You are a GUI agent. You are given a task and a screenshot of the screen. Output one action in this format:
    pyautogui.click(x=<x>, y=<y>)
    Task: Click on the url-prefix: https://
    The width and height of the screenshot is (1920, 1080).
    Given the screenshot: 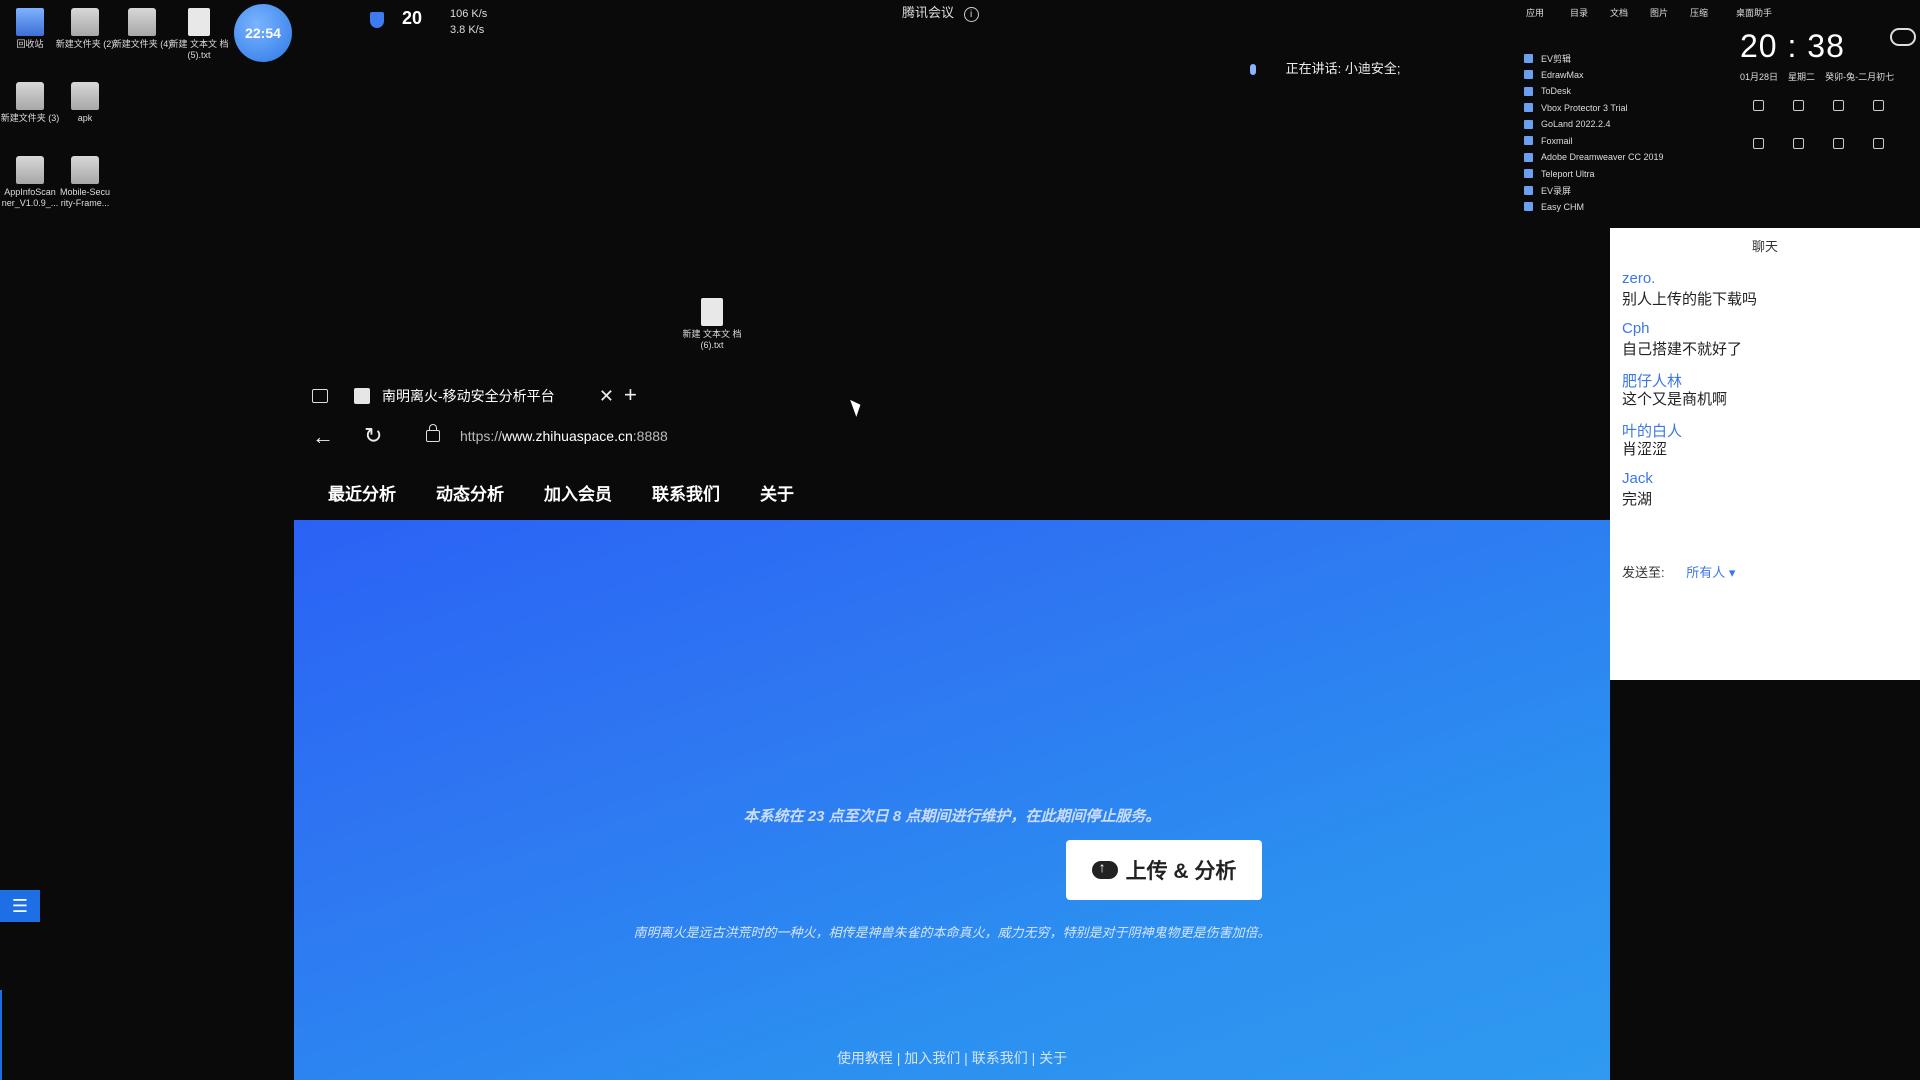 What is the action you would take?
    pyautogui.click(x=481, y=436)
    